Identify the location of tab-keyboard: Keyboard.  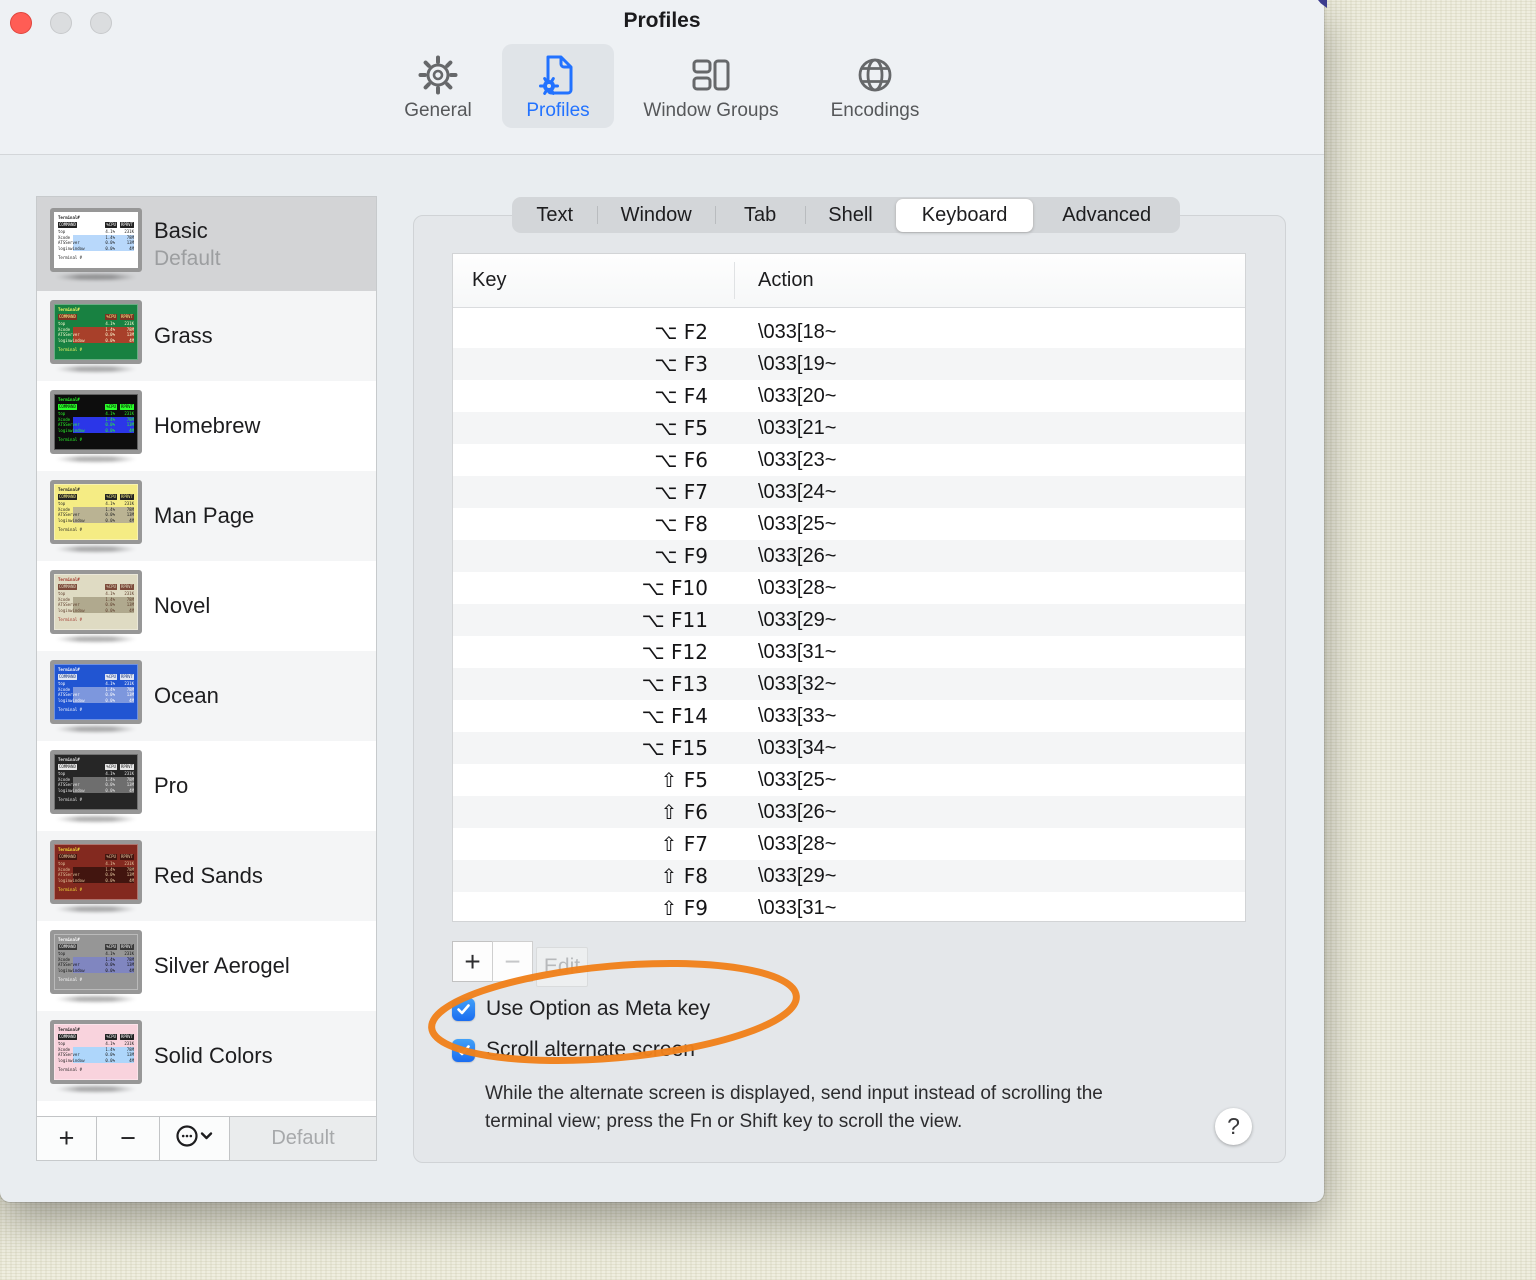
(964, 215).